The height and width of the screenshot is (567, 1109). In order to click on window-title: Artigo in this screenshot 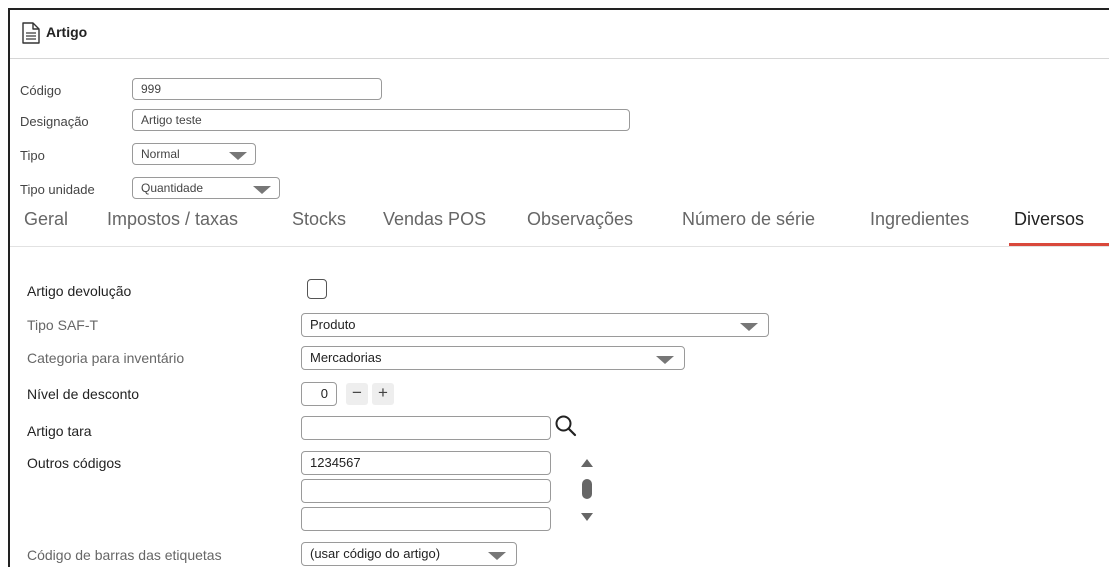, I will do `click(67, 32)`.